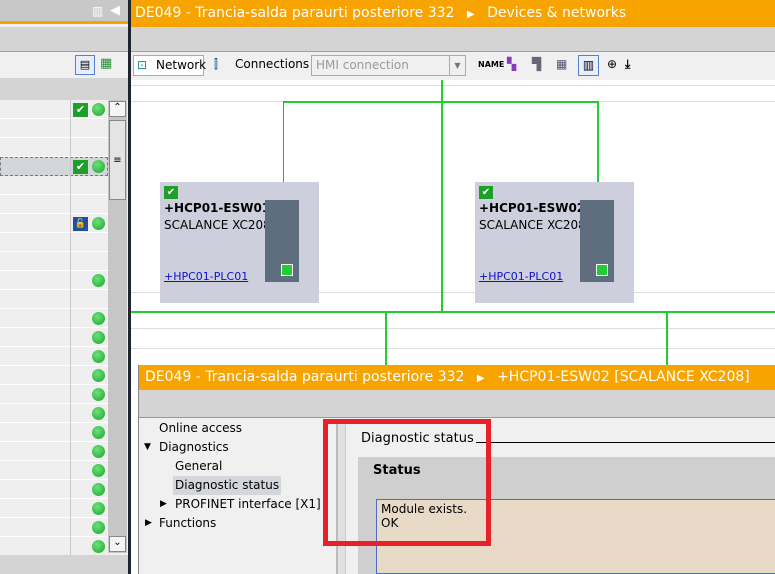 Image resolution: width=775 pixels, height=574 pixels. Describe the element at coordinates (217, 208) in the screenshot. I see `device-name: +HCP01-ESW01` at that location.